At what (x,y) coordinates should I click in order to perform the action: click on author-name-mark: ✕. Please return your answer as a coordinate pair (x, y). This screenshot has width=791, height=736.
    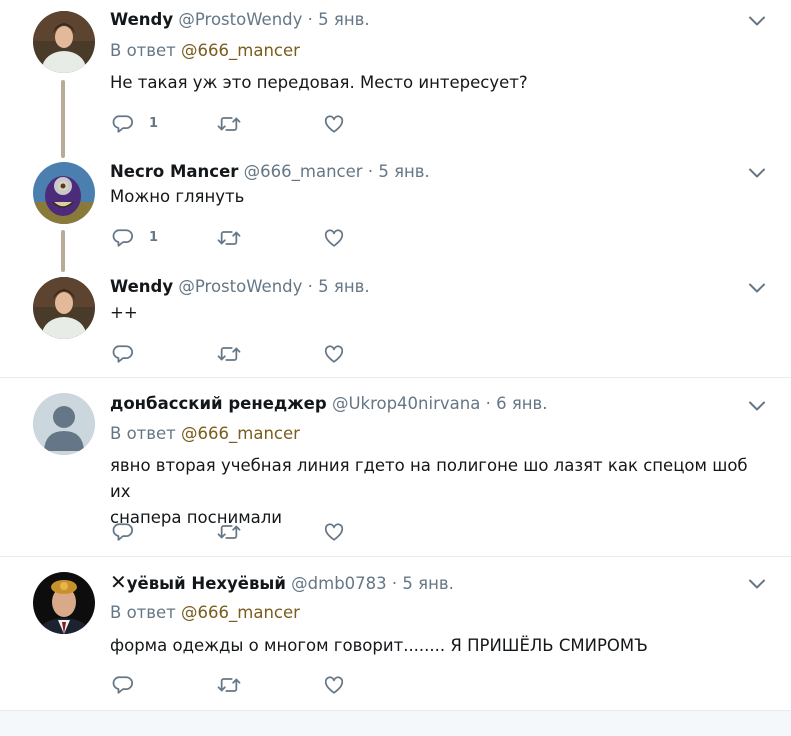
    Looking at the image, I should click on (118, 582).